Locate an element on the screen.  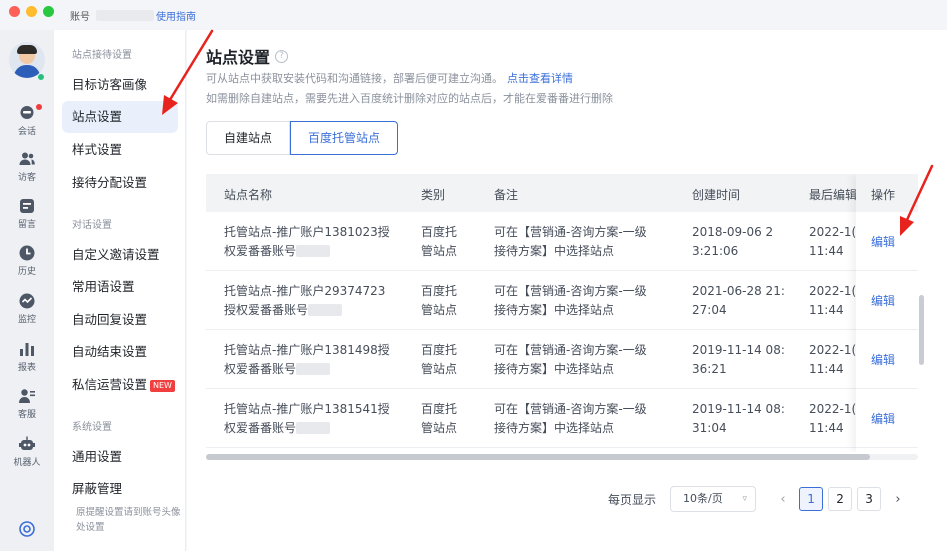
agent-icon is located at coordinates (27, 396).